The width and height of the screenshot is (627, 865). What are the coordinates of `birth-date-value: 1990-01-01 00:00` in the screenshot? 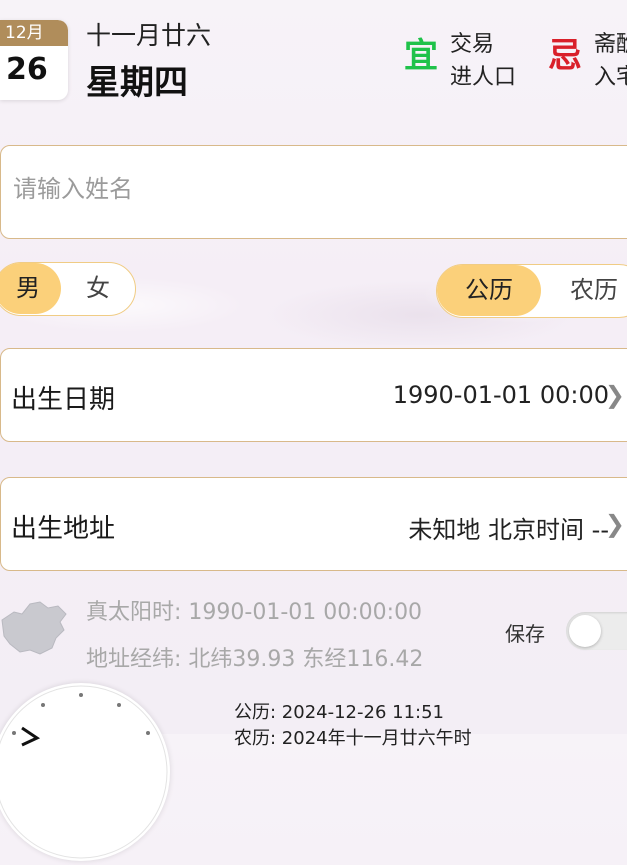 It's located at (500, 395).